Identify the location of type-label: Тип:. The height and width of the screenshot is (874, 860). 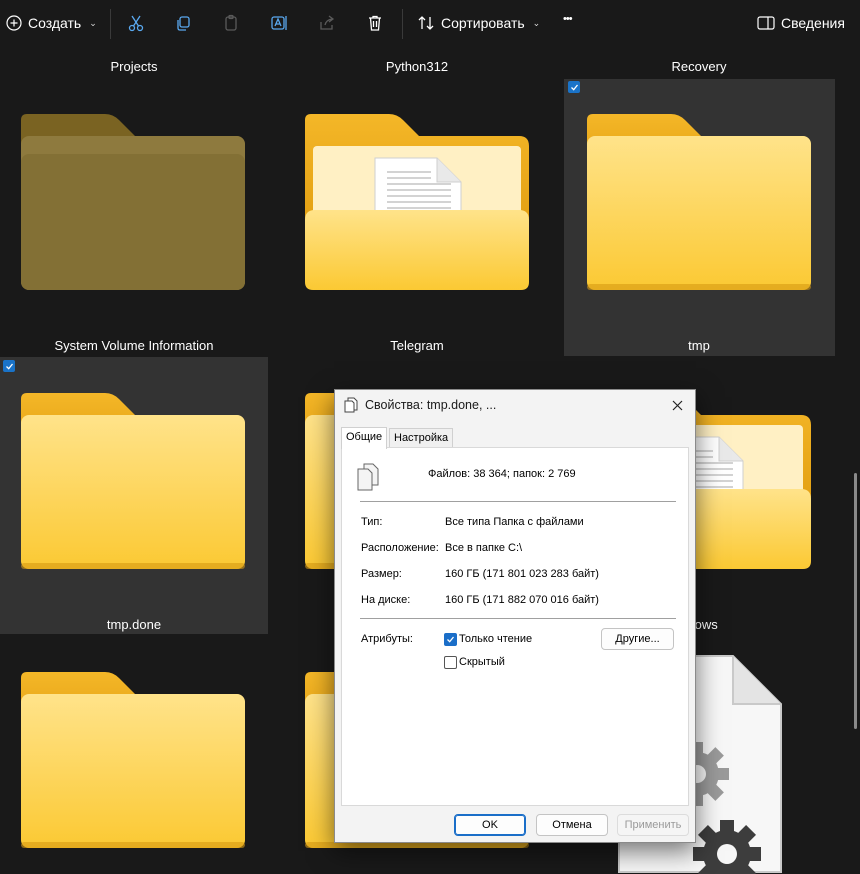
(372, 522).